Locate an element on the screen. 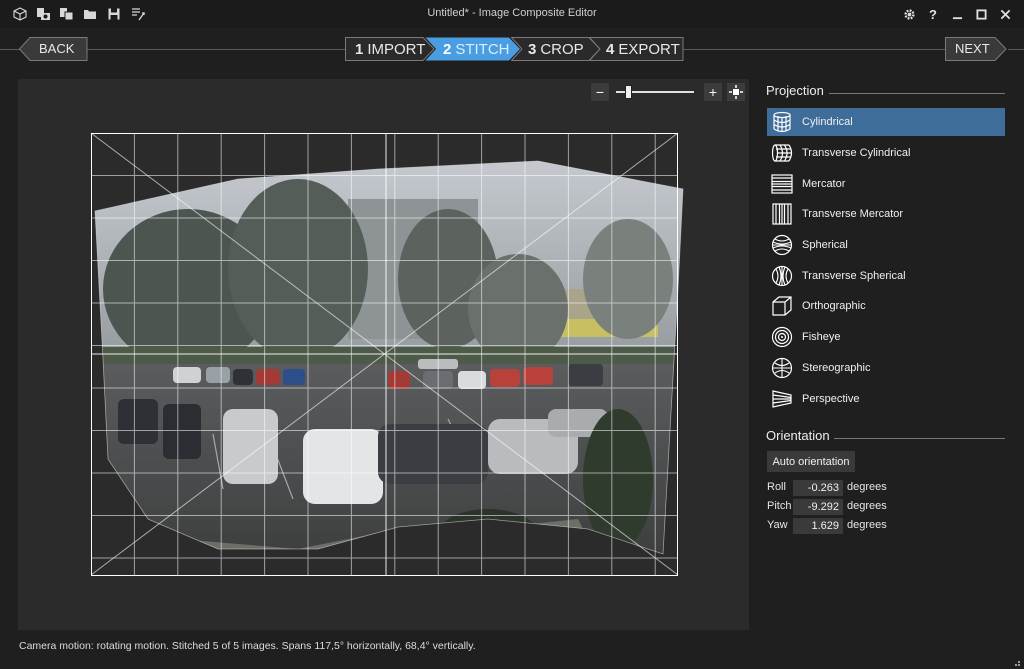 This screenshot has height=669, width=1024. back-button: BACK is located at coordinates (53, 49).